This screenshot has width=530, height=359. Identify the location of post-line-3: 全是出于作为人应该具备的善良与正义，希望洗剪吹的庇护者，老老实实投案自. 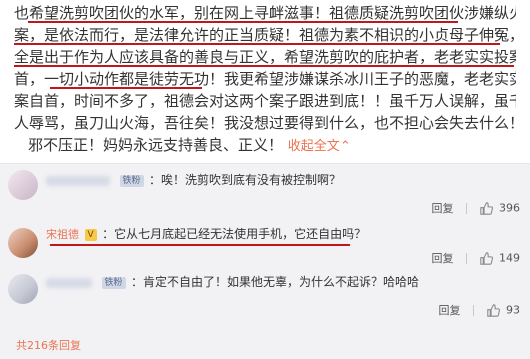
(265, 57).